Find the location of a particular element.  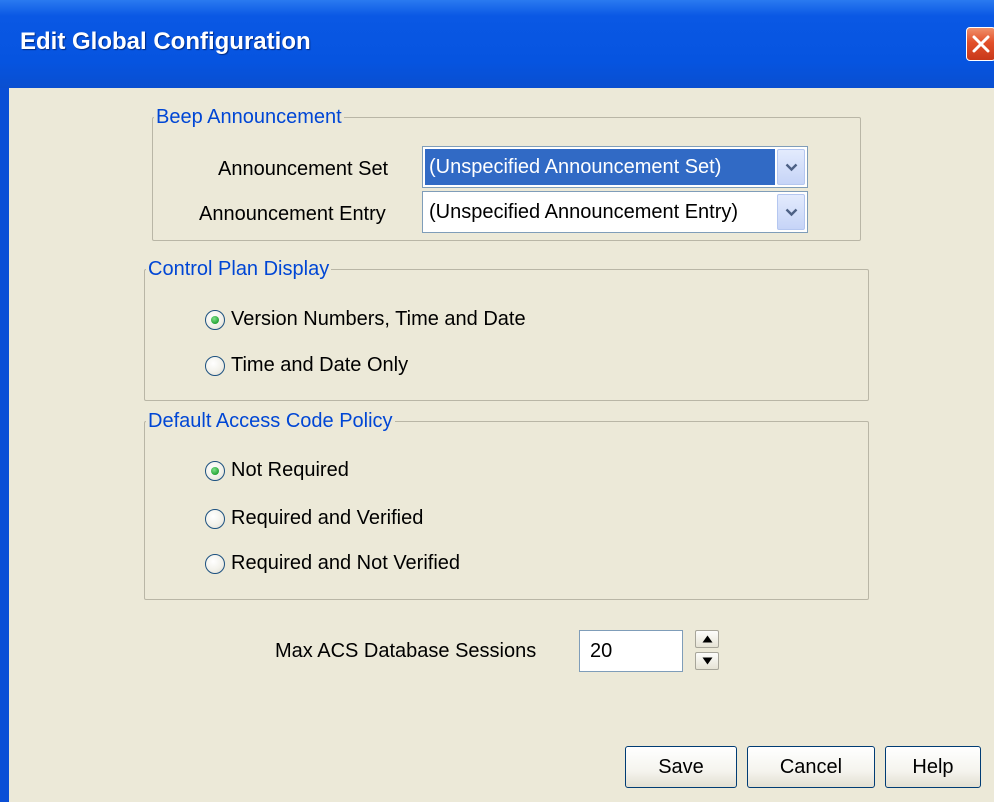

announcement-entry-dropdown-button is located at coordinates (791, 212).